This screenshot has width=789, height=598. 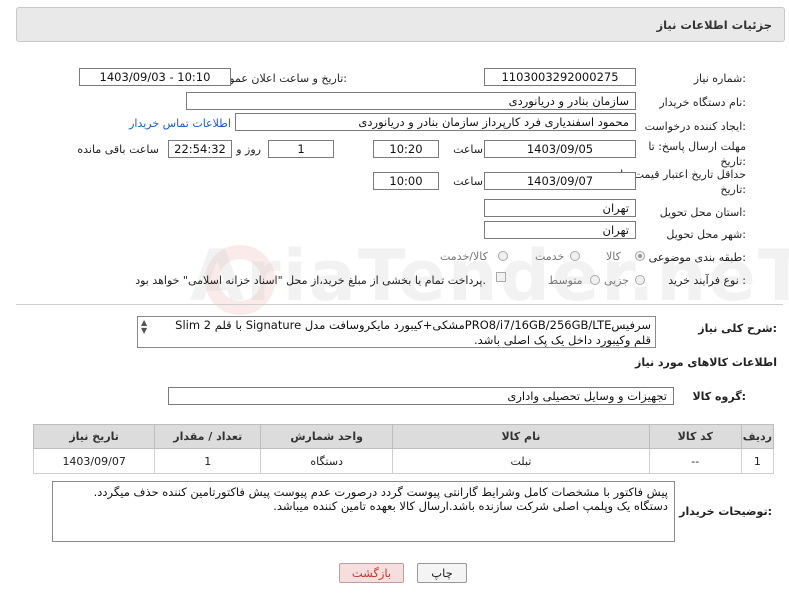 What do you see at coordinates (697, 257) in the screenshot?
I see `category-label: طبقه بندی موضوعی:` at bounding box center [697, 257].